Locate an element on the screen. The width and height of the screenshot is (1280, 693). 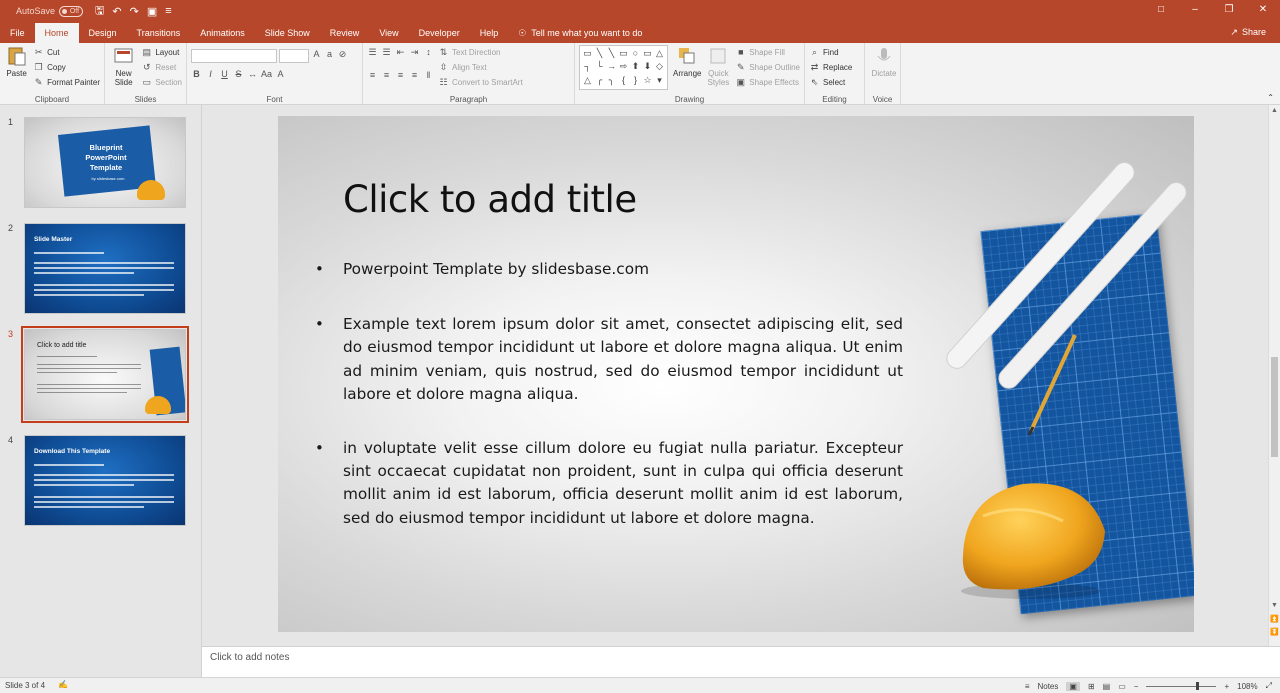
slide-thumbnail-4: Download This Template is located at coordinates (105, 480).